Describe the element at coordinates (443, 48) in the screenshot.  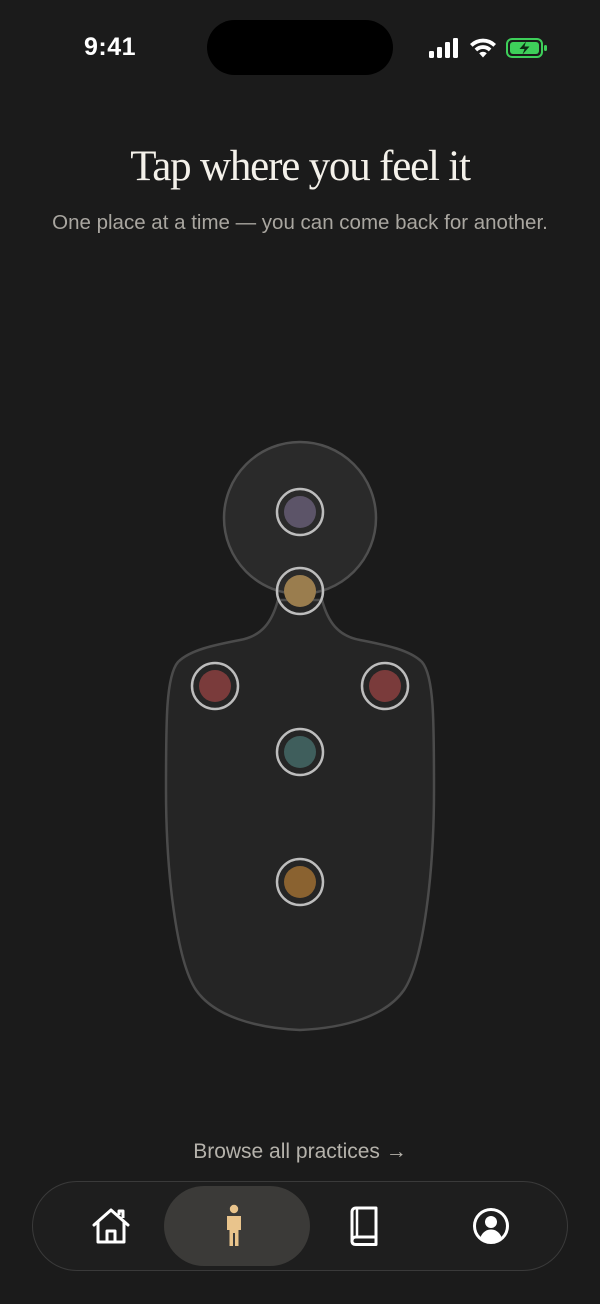
I see `cellular-signal-icon` at that location.